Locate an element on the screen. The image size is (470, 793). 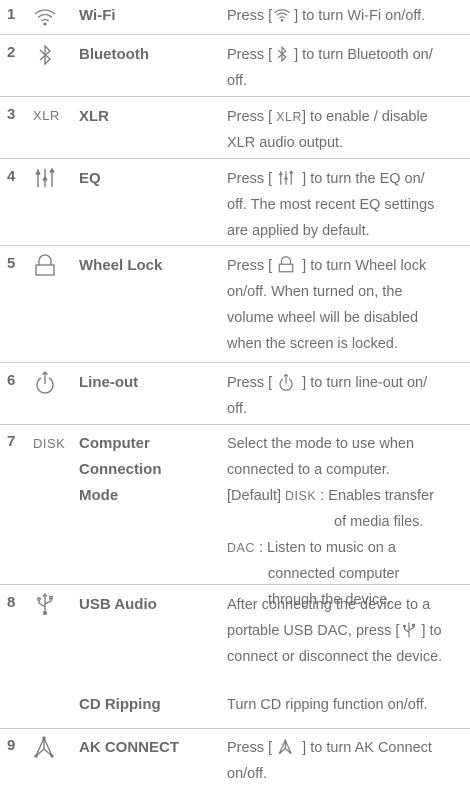
feature-name: Wi-Fi is located at coordinates (97, 15).